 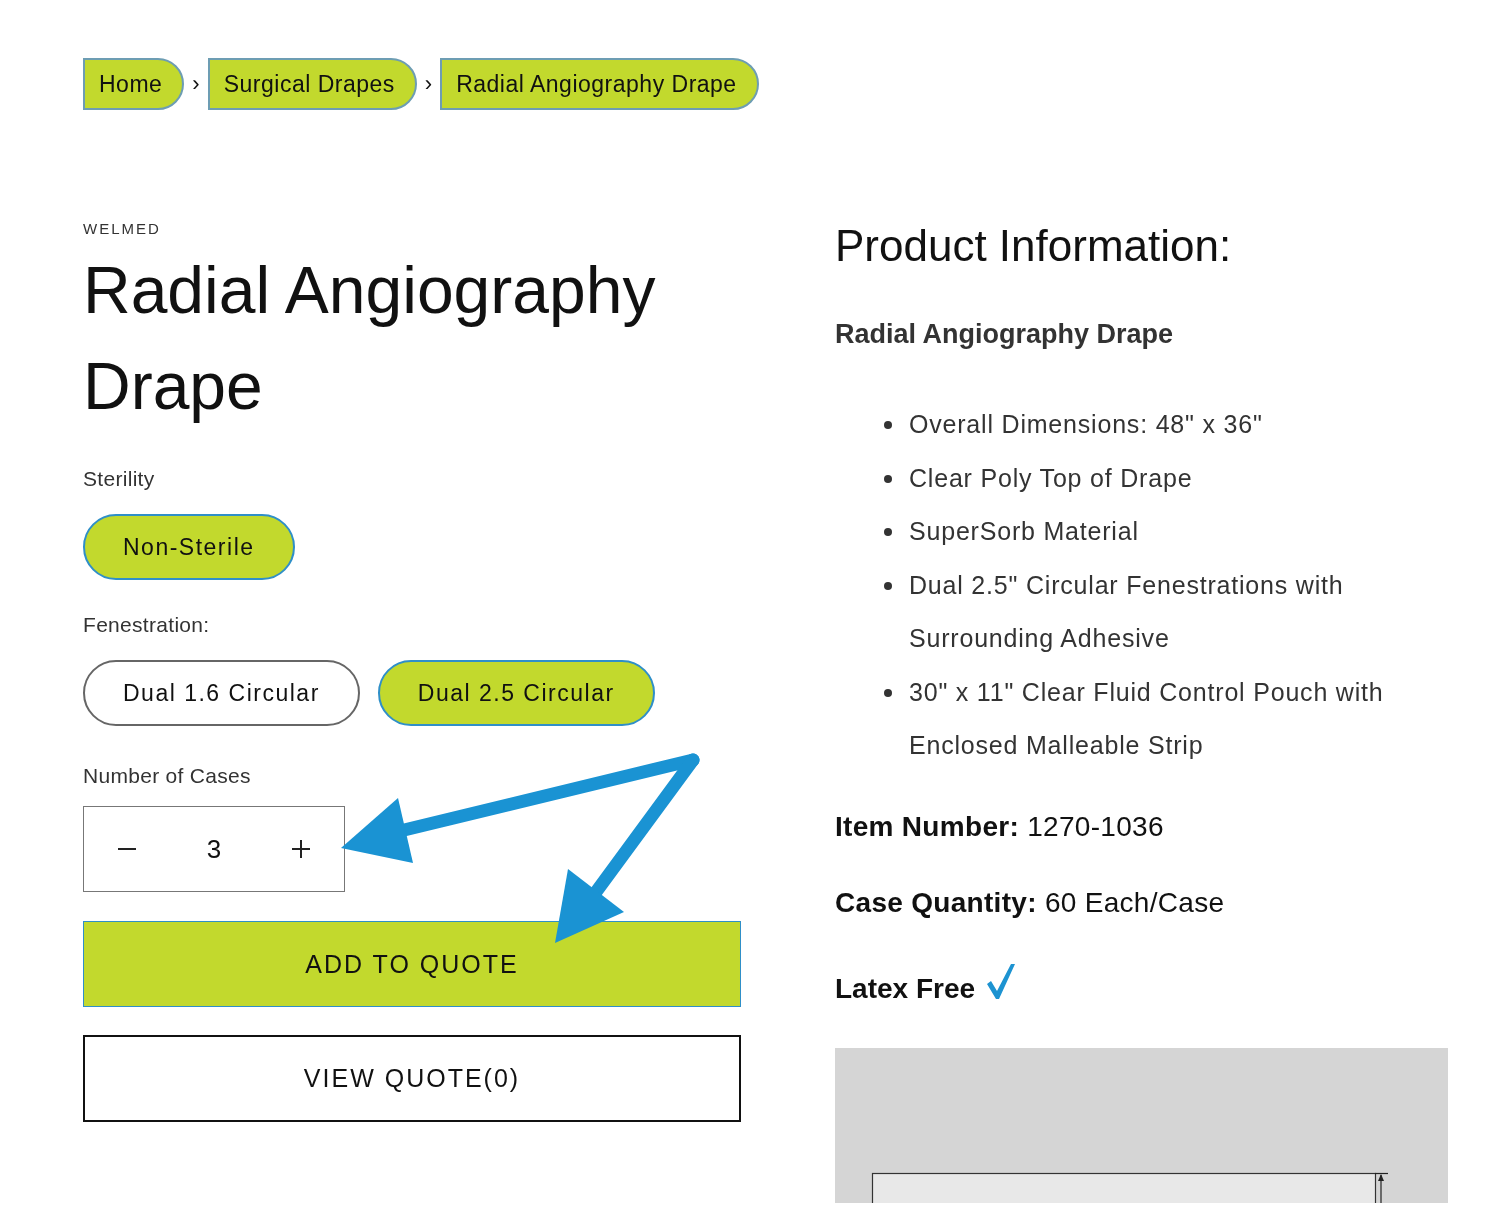 What do you see at coordinates (134, 84) in the screenshot?
I see `breadcrumb-link: Home` at bounding box center [134, 84].